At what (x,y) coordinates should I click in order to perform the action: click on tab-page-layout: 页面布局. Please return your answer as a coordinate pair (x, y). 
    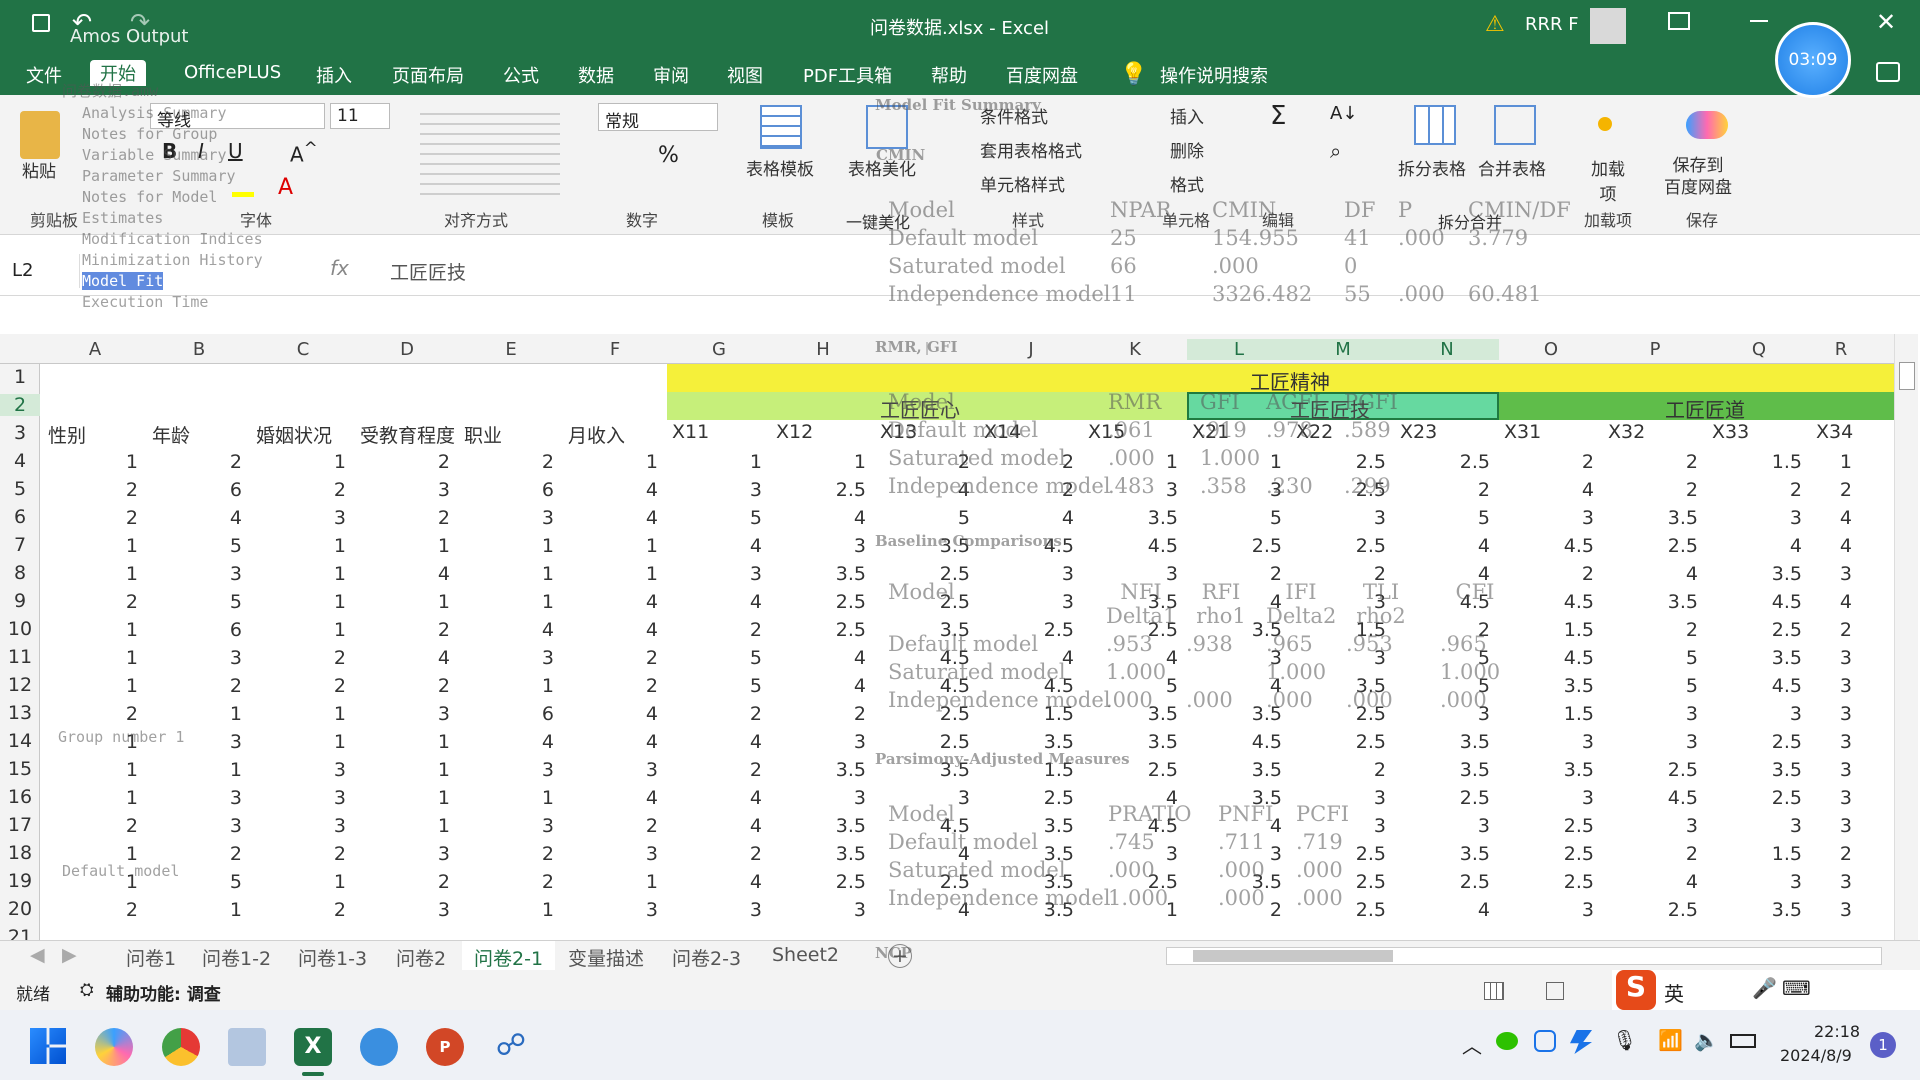
    Looking at the image, I should click on (428, 75).